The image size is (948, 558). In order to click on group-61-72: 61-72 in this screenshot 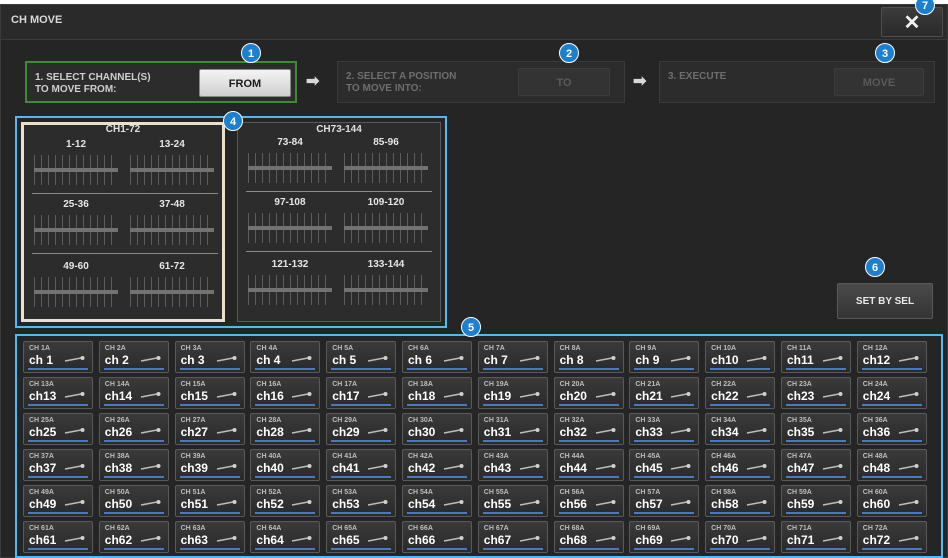, I will do `click(172, 288)`.